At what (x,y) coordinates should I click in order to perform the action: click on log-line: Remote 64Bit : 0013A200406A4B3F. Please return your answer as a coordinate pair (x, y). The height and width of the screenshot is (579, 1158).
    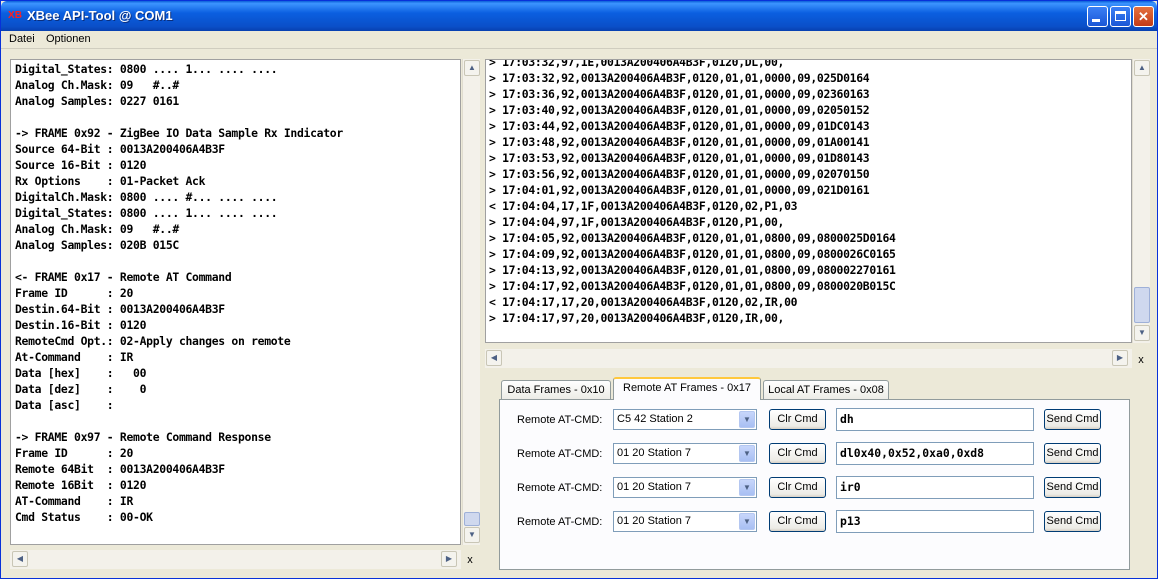
    Looking at the image, I should click on (120, 469).